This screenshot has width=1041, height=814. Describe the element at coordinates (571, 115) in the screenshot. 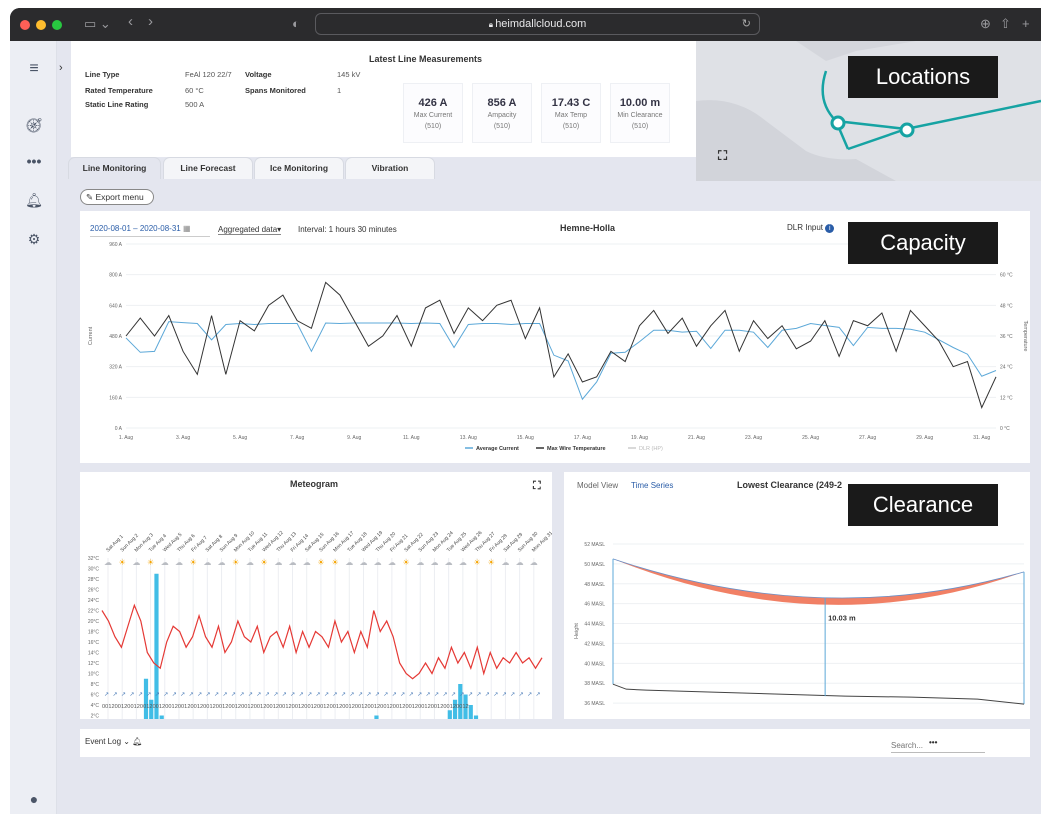

I see `card-label: Max Temp` at that location.